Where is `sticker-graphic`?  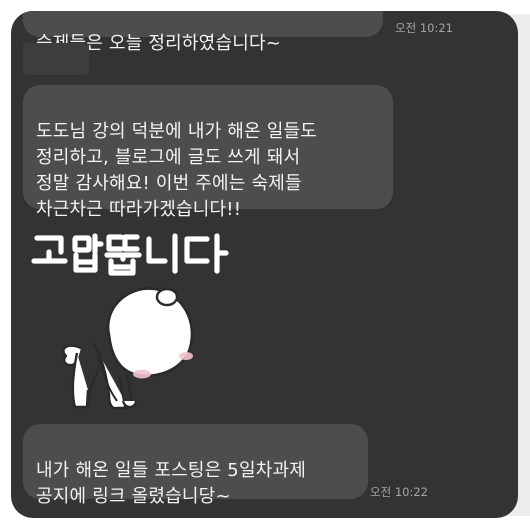
sticker-graphic is located at coordinates (130, 321).